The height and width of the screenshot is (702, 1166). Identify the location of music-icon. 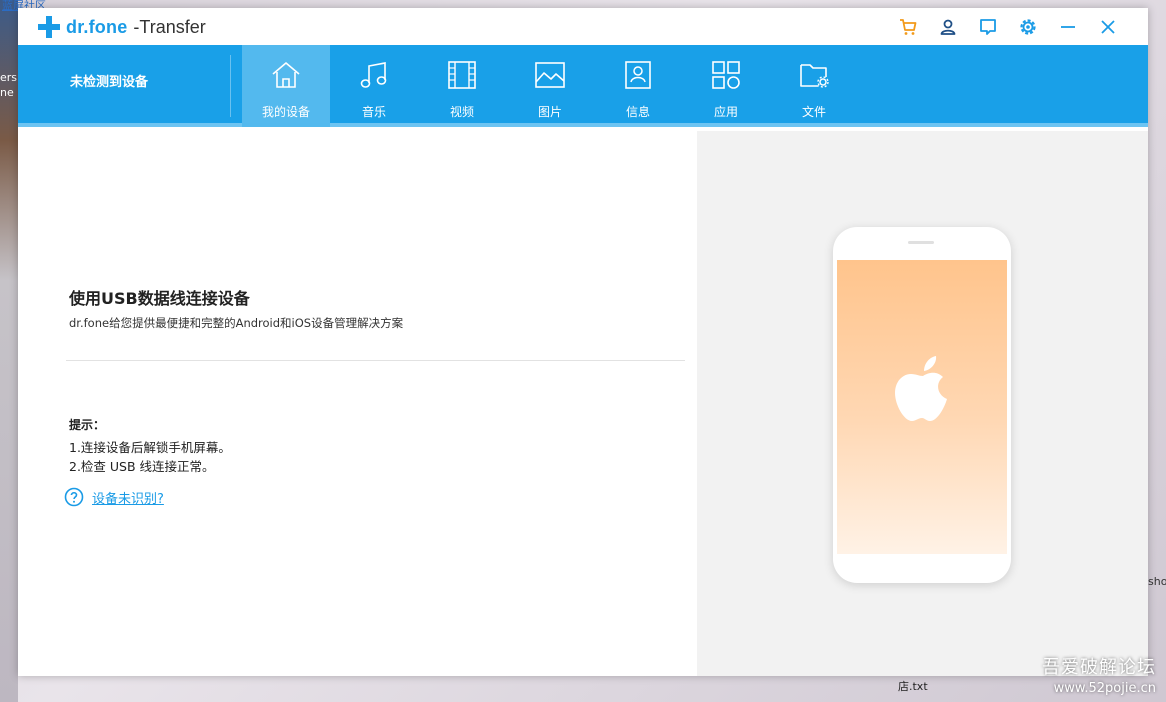
(373, 75).